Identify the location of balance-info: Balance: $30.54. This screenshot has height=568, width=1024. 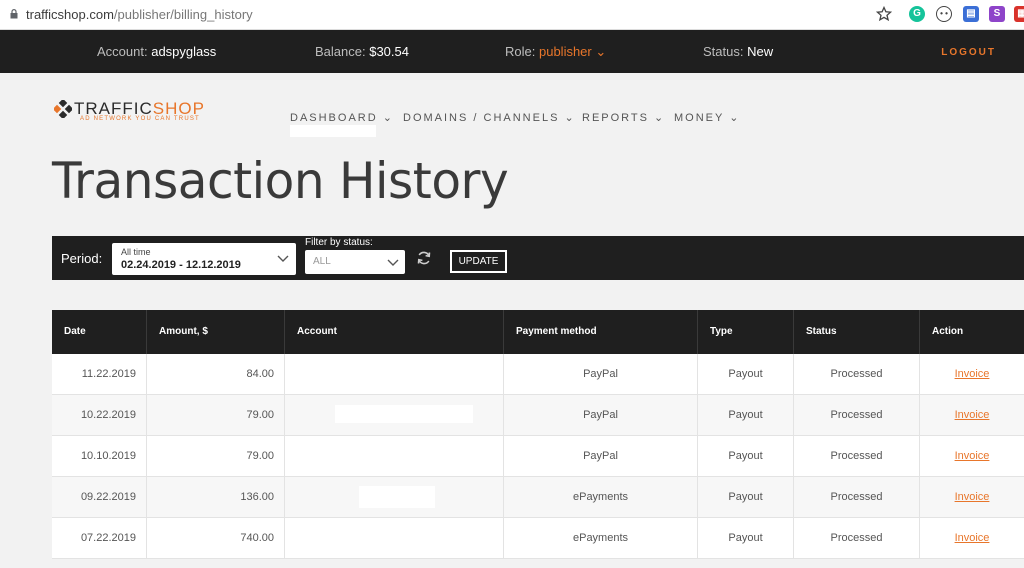
(362, 51).